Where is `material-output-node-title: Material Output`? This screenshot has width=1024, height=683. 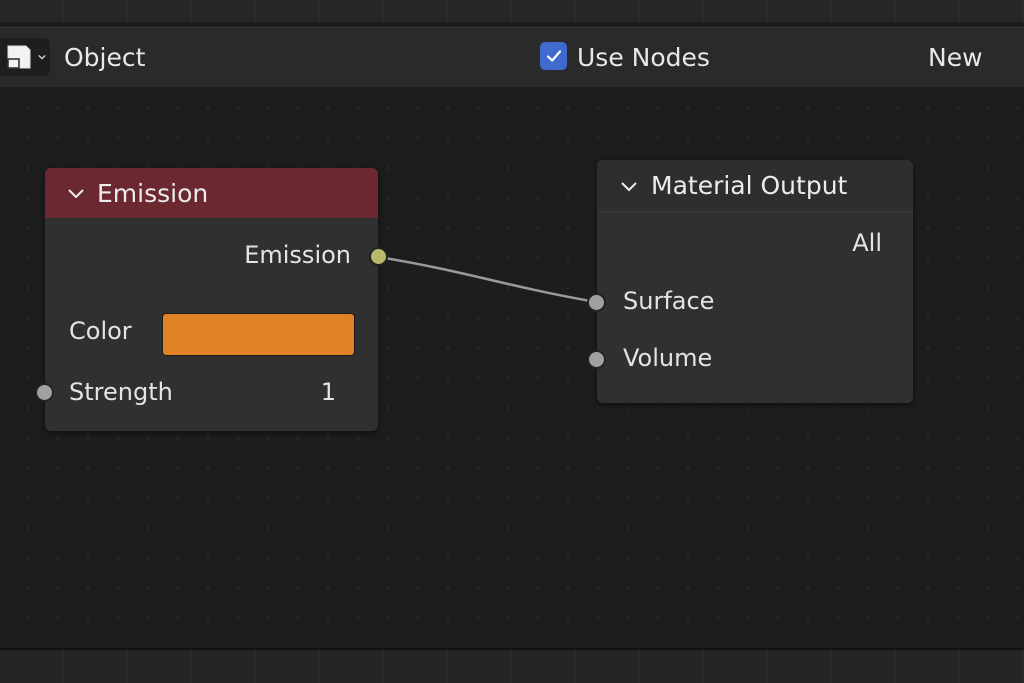 material-output-node-title: Material Output is located at coordinates (749, 185).